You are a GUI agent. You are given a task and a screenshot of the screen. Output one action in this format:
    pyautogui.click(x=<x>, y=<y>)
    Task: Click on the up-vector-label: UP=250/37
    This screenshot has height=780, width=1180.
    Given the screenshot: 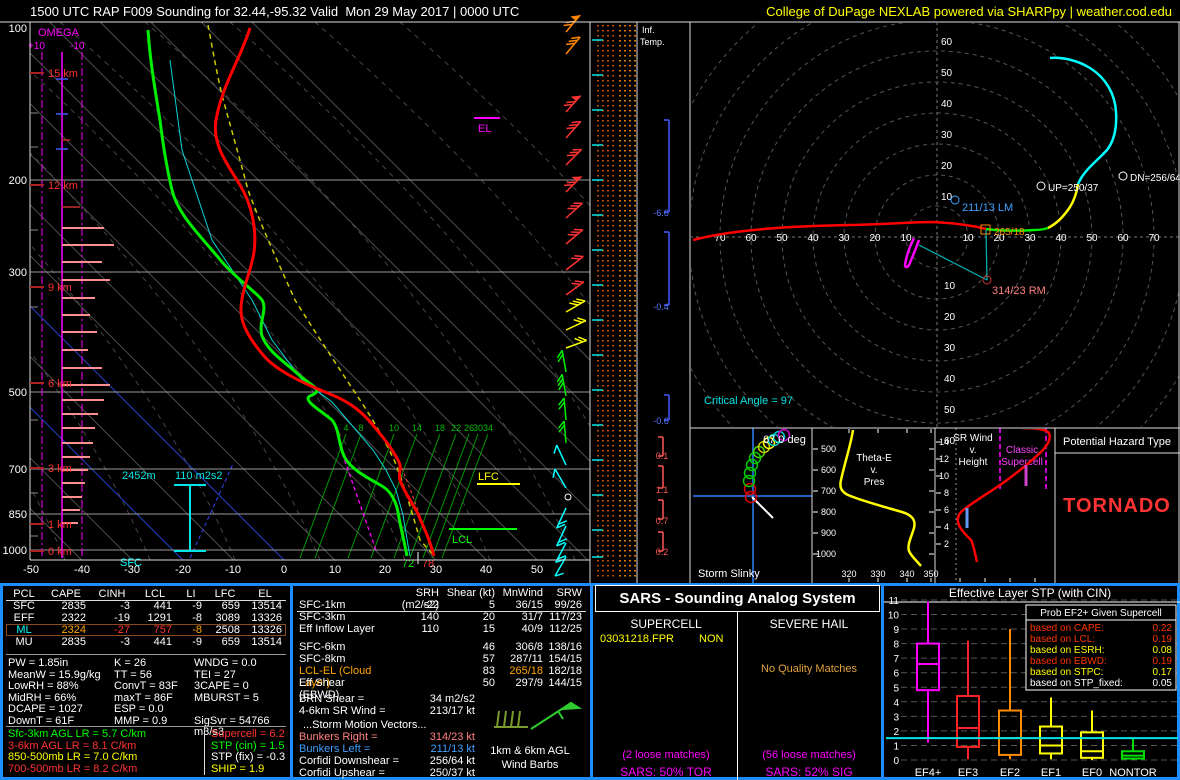 What is the action you would take?
    pyautogui.click(x=1073, y=188)
    